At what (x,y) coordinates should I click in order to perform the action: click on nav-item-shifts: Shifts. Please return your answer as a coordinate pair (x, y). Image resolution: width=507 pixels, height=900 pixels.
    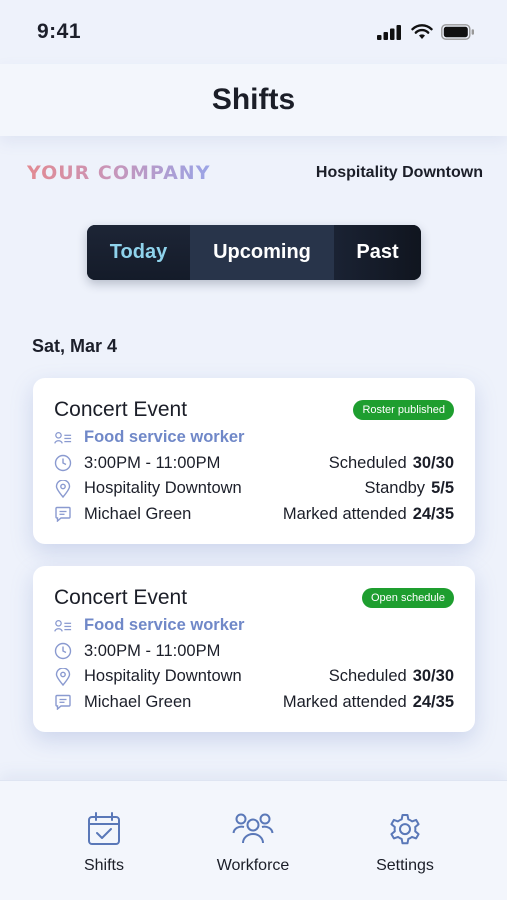
    Looking at the image, I should click on (104, 843).